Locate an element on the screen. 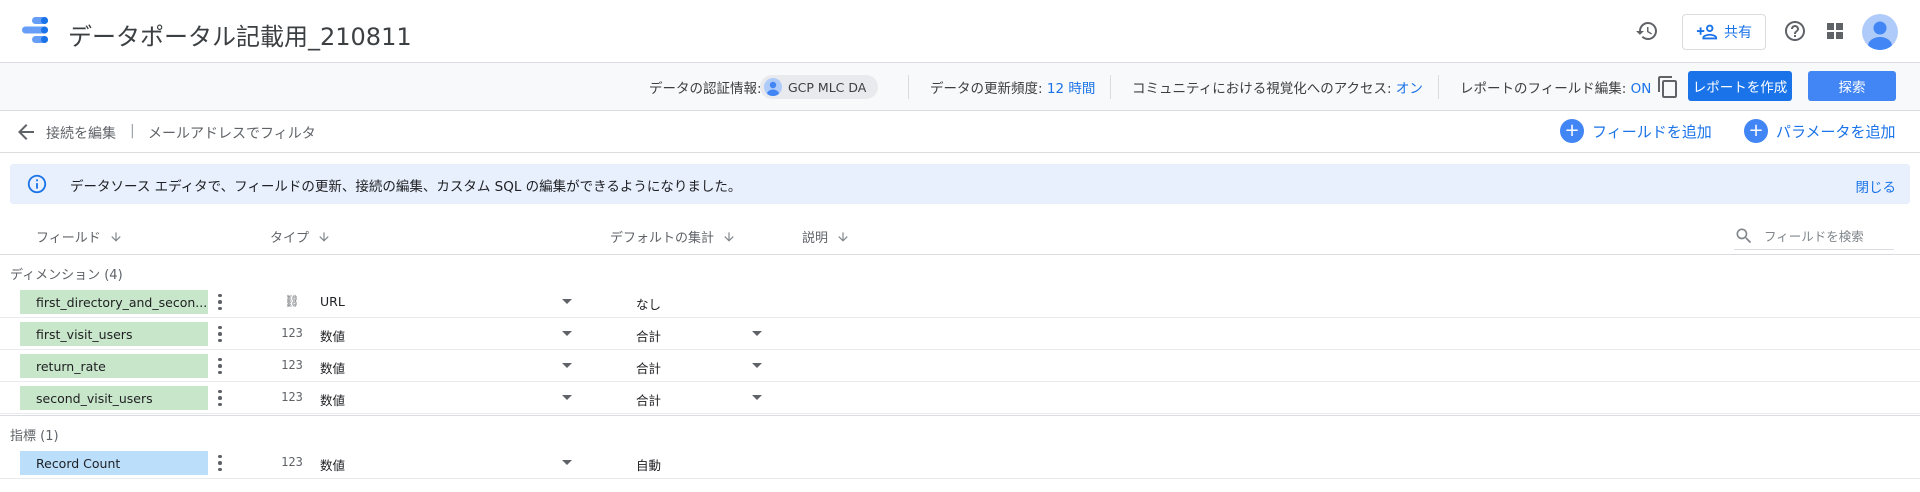 The image size is (1920, 492). field-name-chip: Record Count is located at coordinates (114, 463).